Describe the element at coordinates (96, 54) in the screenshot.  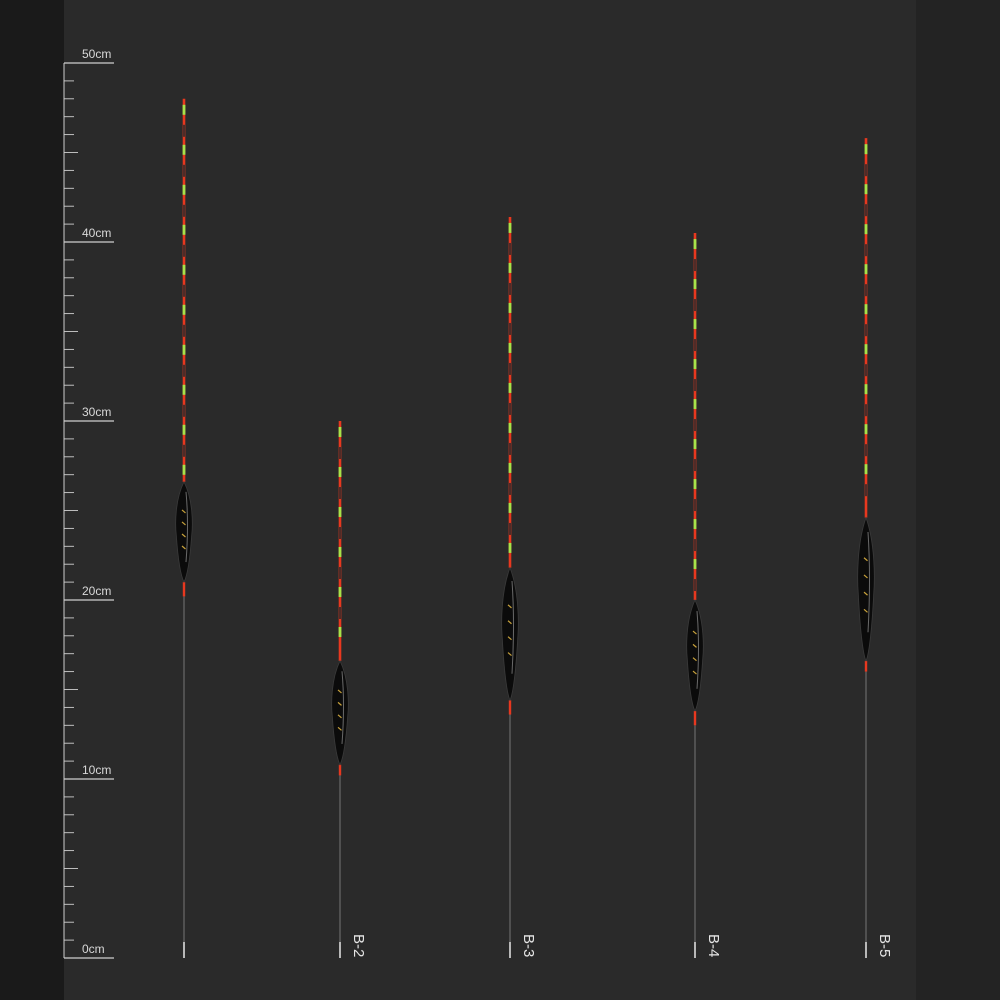
I see `ruler-tick-label: 50cm` at that location.